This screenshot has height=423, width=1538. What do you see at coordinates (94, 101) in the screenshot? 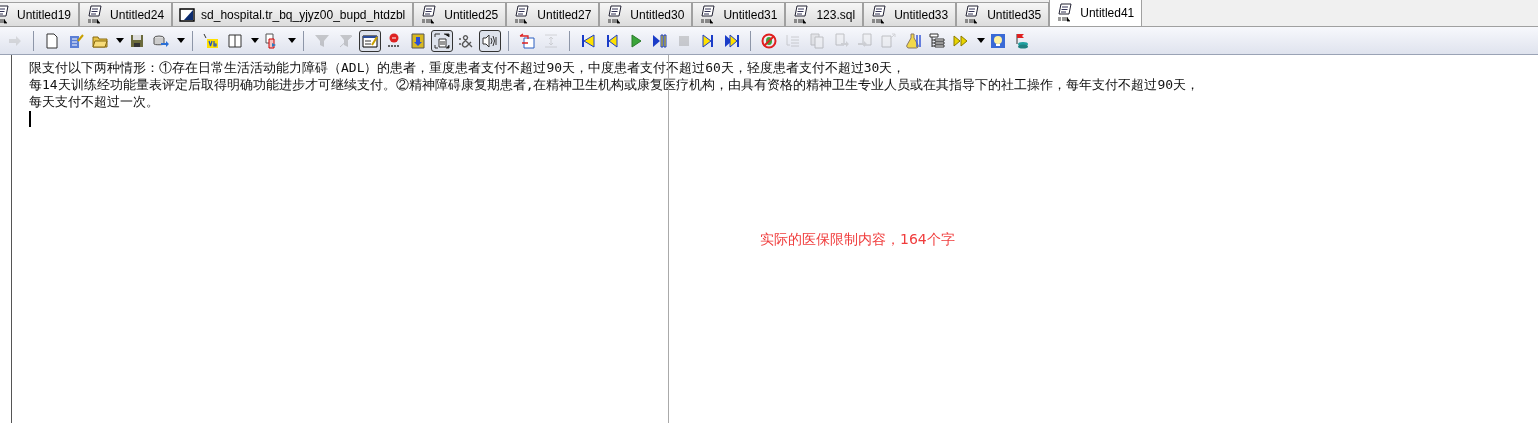
I see `editor-line: 每天支付不超过一次。` at bounding box center [94, 101].